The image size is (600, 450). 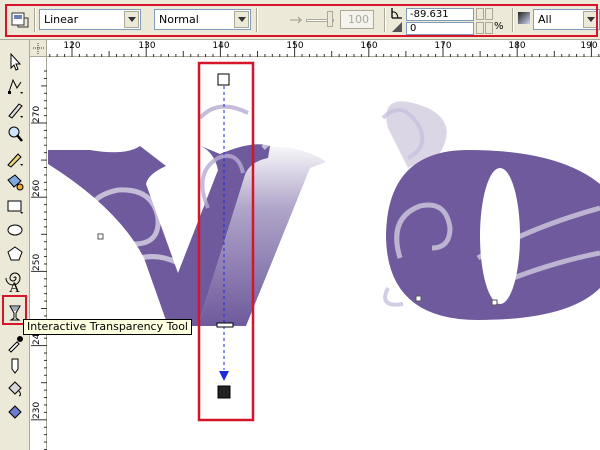 I want to click on merge-mode-select: Normal, so click(x=202, y=19).